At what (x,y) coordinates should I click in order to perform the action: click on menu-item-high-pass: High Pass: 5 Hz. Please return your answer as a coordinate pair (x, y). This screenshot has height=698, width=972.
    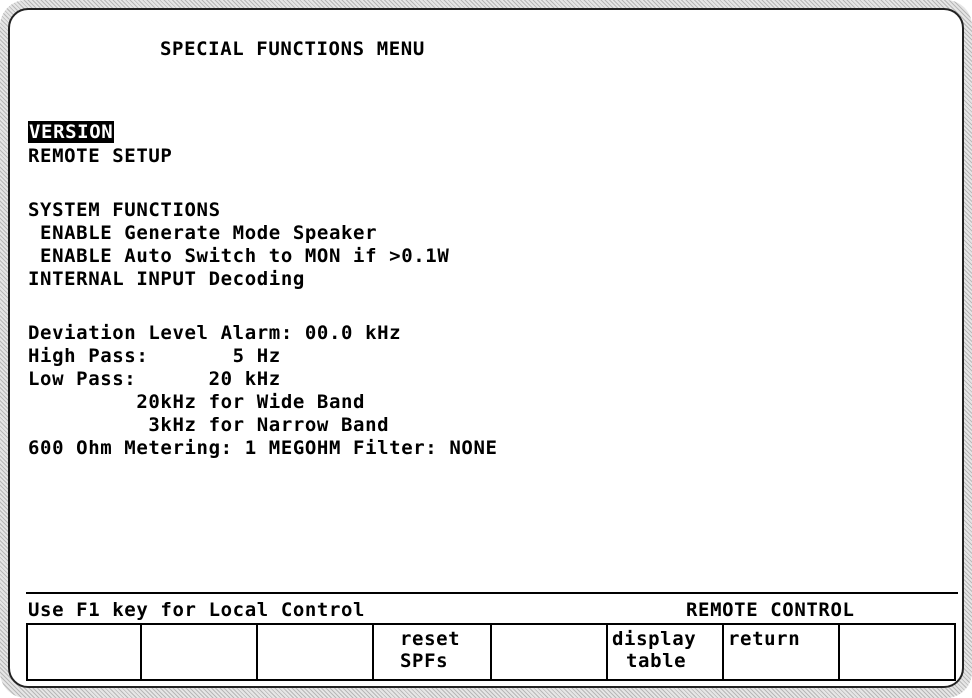
    Looking at the image, I should click on (154, 356).